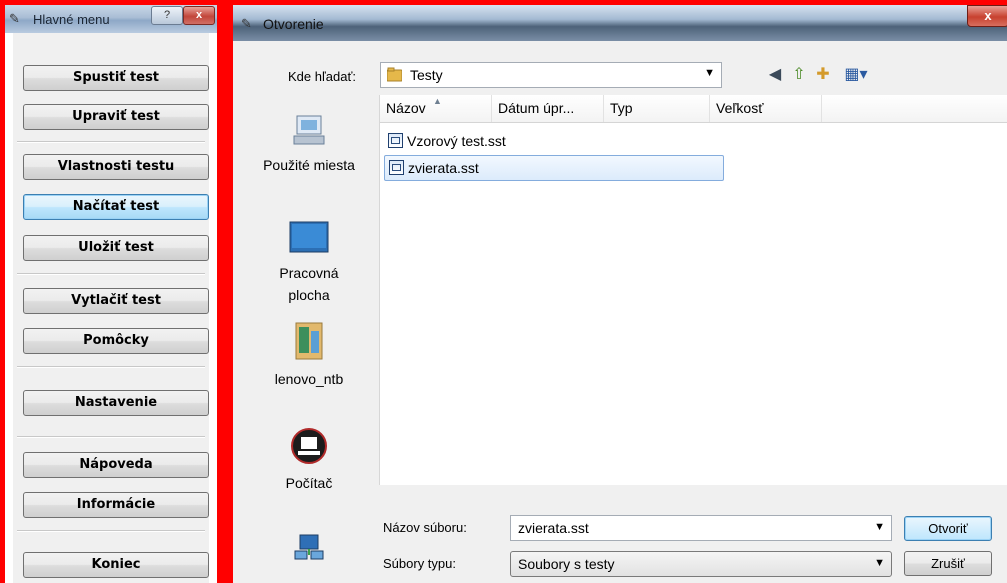 The width and height of the screenshot is (1007, 583). I want to click on place-network, so click(309, 549).